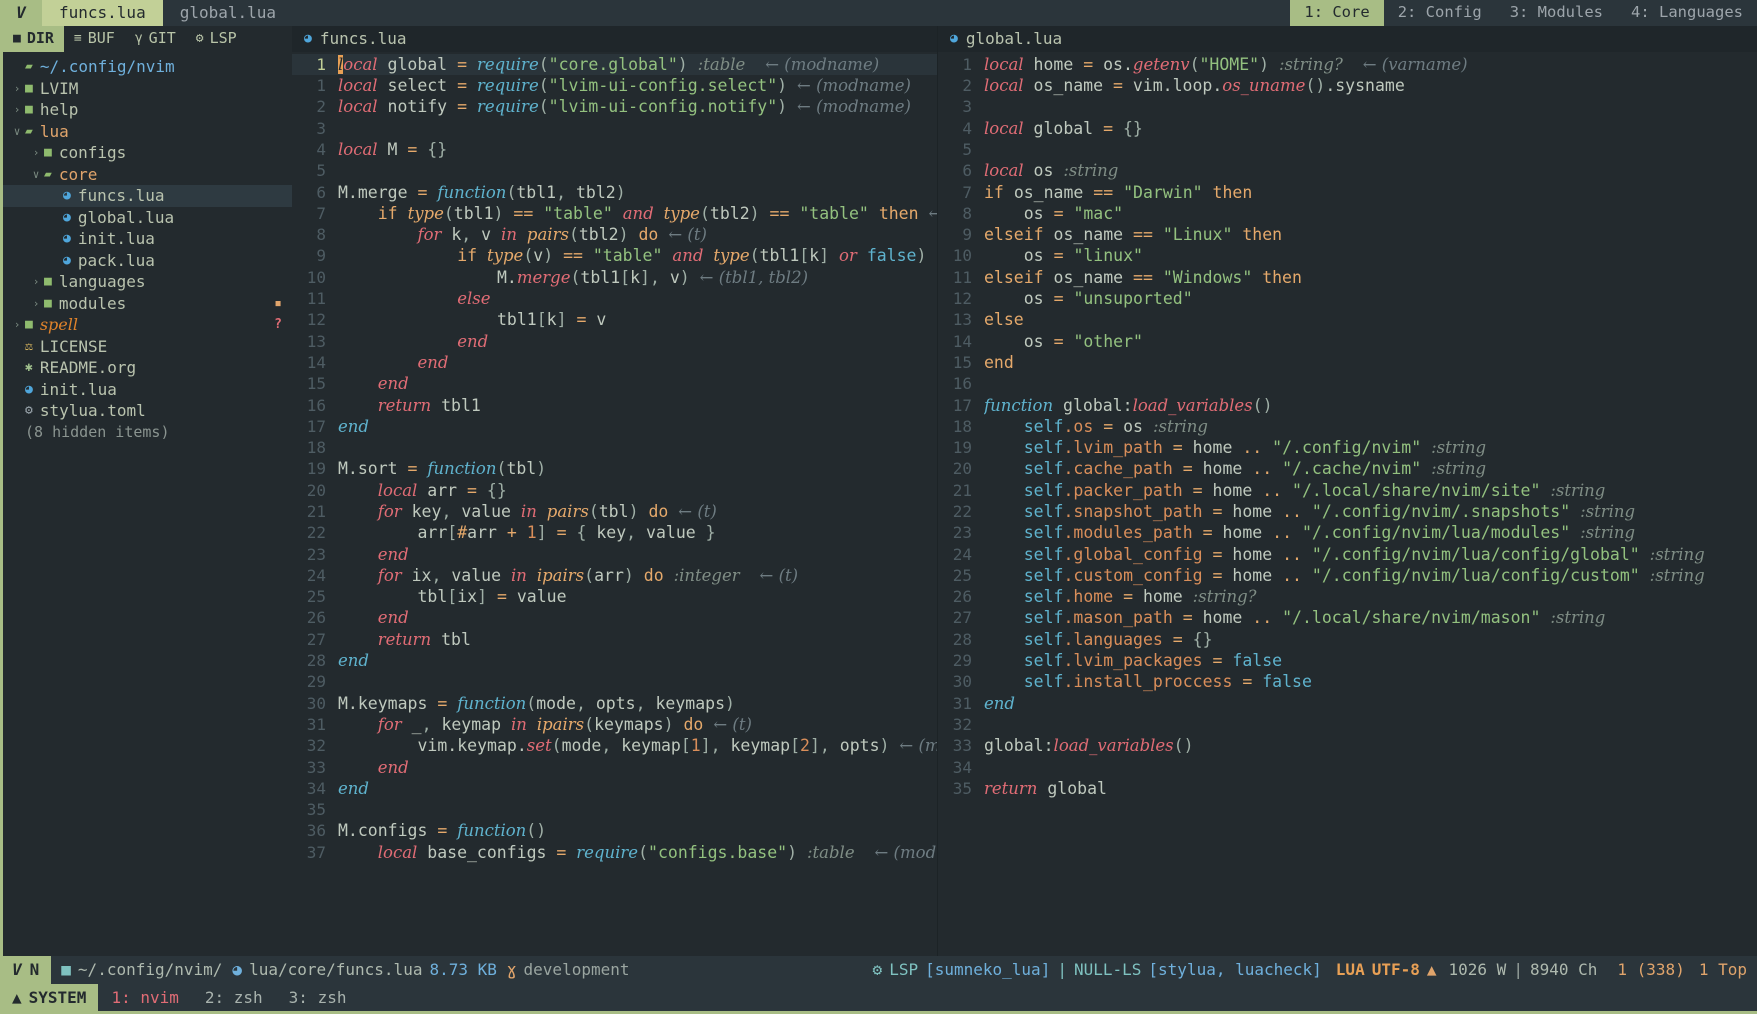  What do you see at coordinates (141, 970) in the screenshot?
I see `cwd-segment: ■ ~/.config/nvim/` at bounding box center [141, 970].